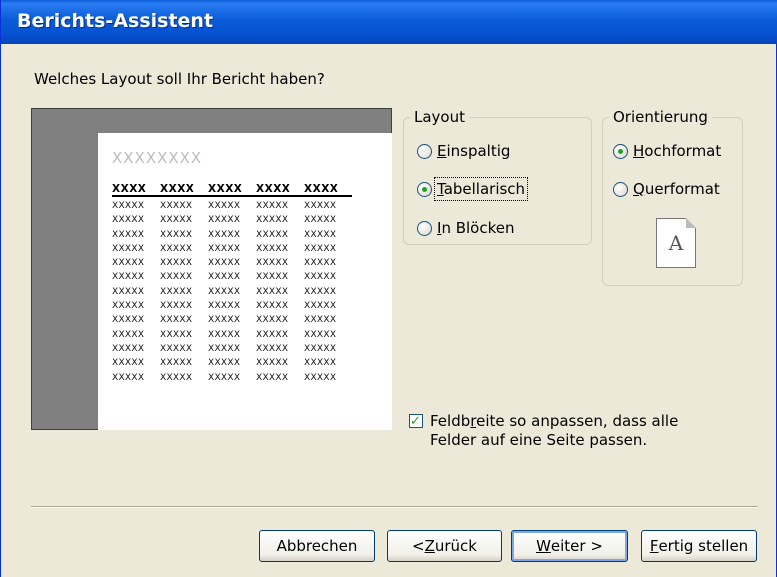 The width and height of the screenshot is (777, 577). Describe the element at coordinates (389, 22) in the screenshot. I see `title-bar: Berichts-Assistent` at that location.